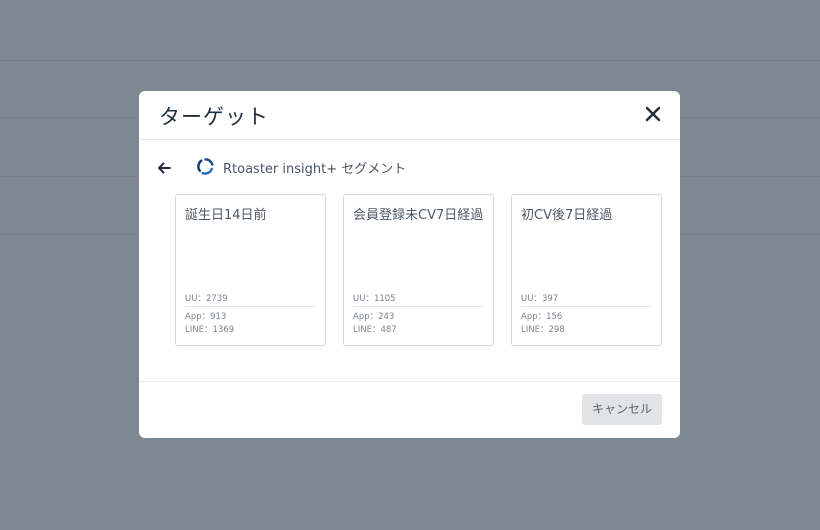 Image resolution: width=820 pixels, height=530 pixels. I want to click on segment-app-count: App：243, so click(374, 317).